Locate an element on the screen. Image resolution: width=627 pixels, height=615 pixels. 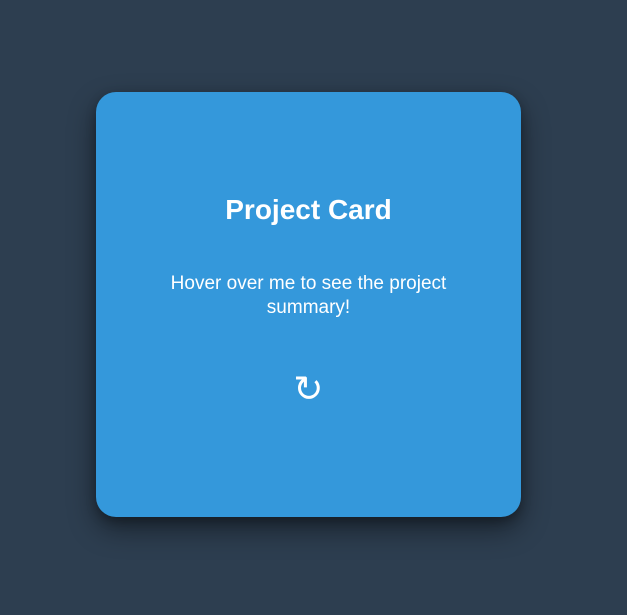
card-title: Project Card is located at coordinates (308, 209).